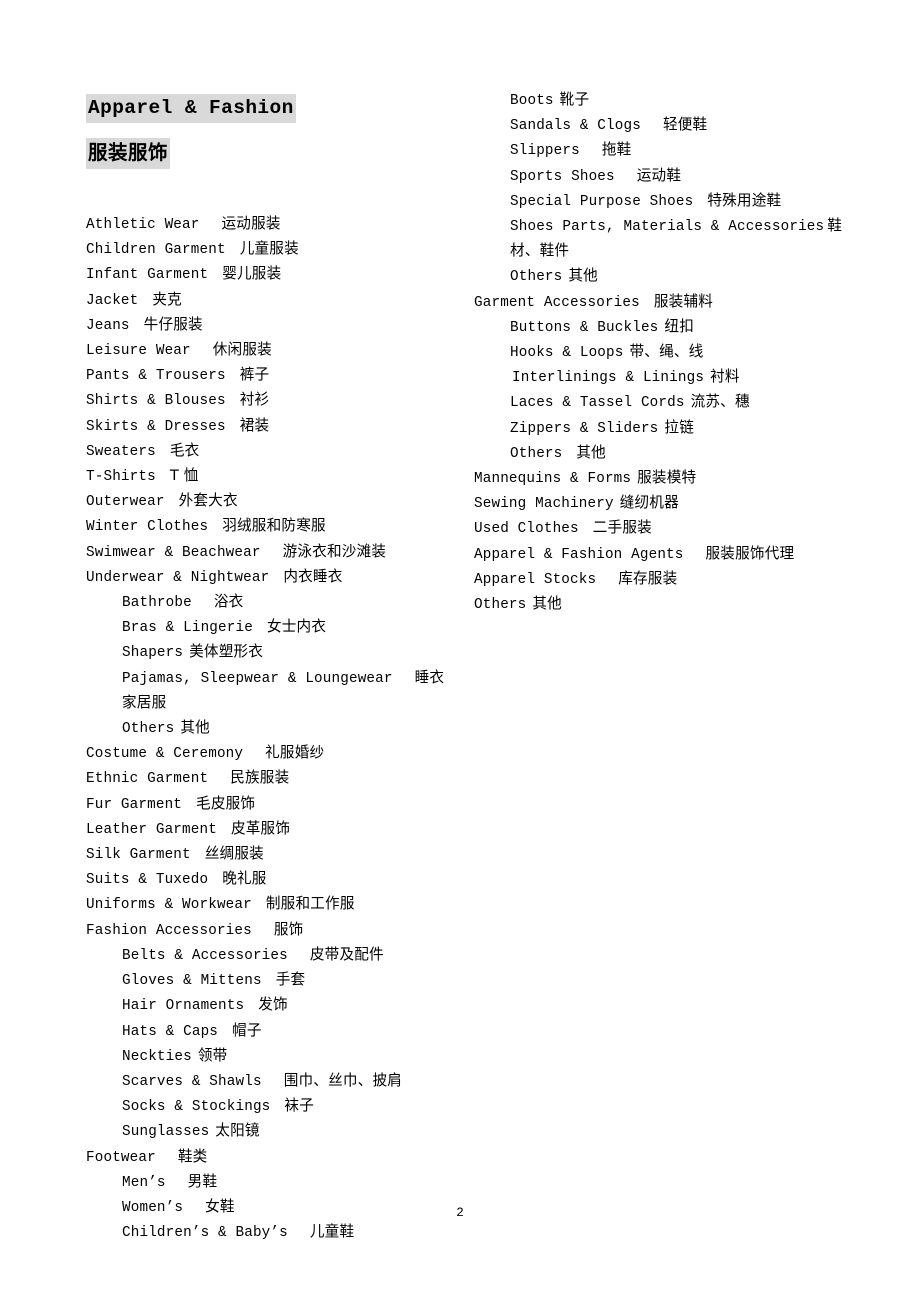  What do you see at coordinates (664, 150) in the screenshot?
I see `right-category-entry: Slippers 拖鞋` at bounding box center [664, 150].